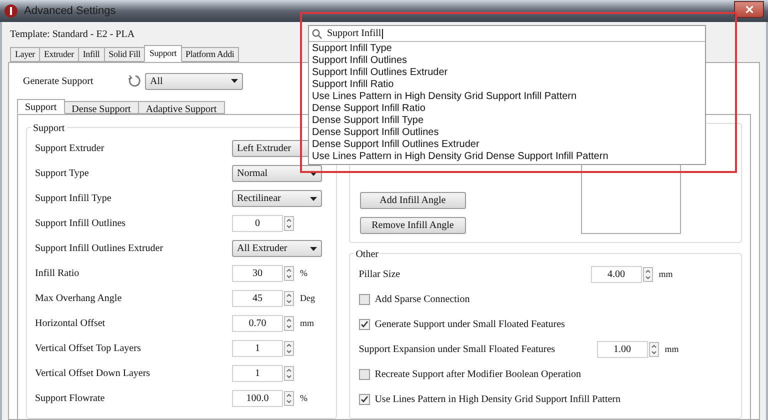 Image resolution: width=768 pixels, height=420 pixels. What do you see at coordinates (469, 325) in the screenshot?
I see `checkbox-label: Generate Support under Small Floated Features` at bounding box center [469, 325].